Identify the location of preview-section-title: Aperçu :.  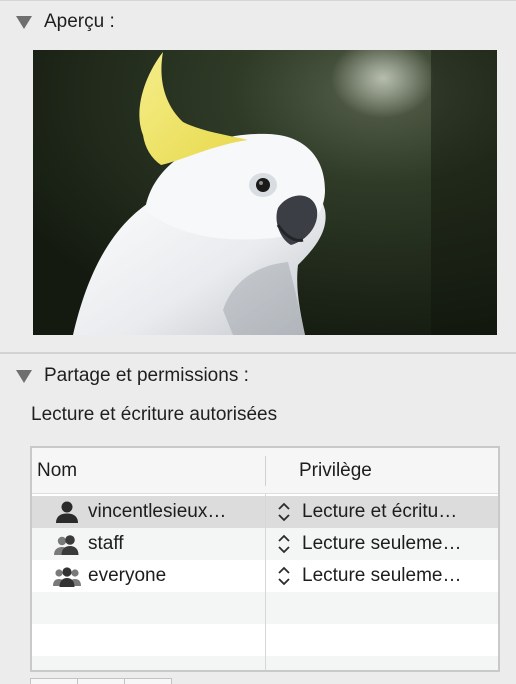
(79, 21).